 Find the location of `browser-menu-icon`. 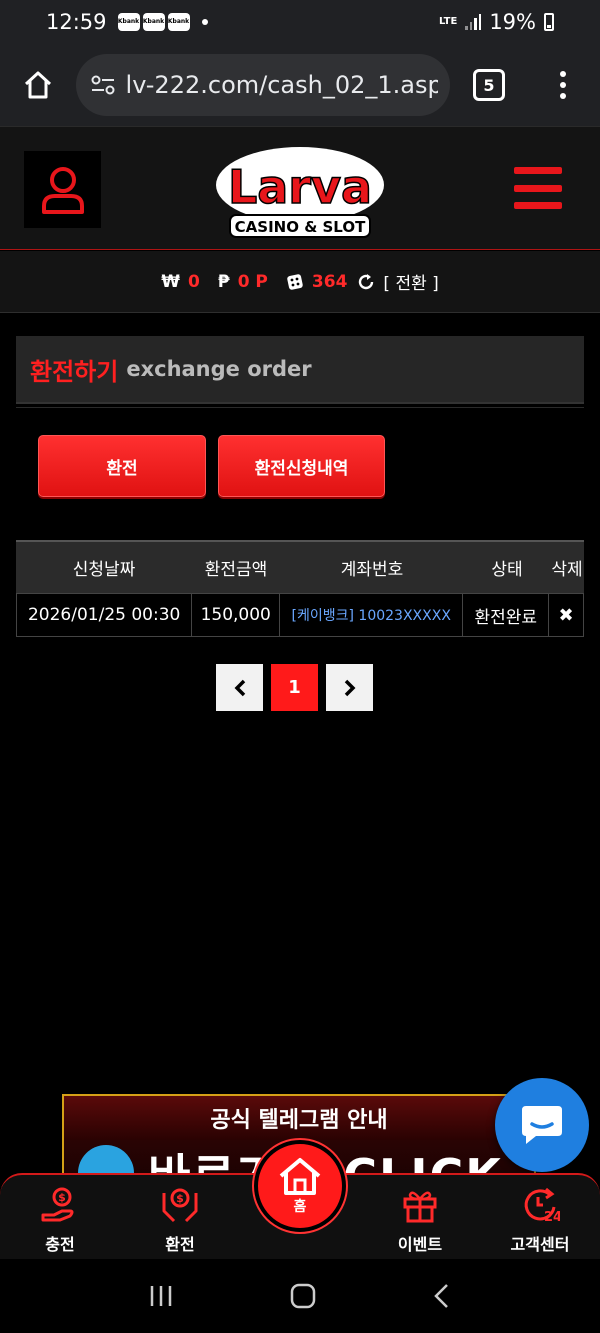

browser-menu-icon is located at coordinates (563, 85).